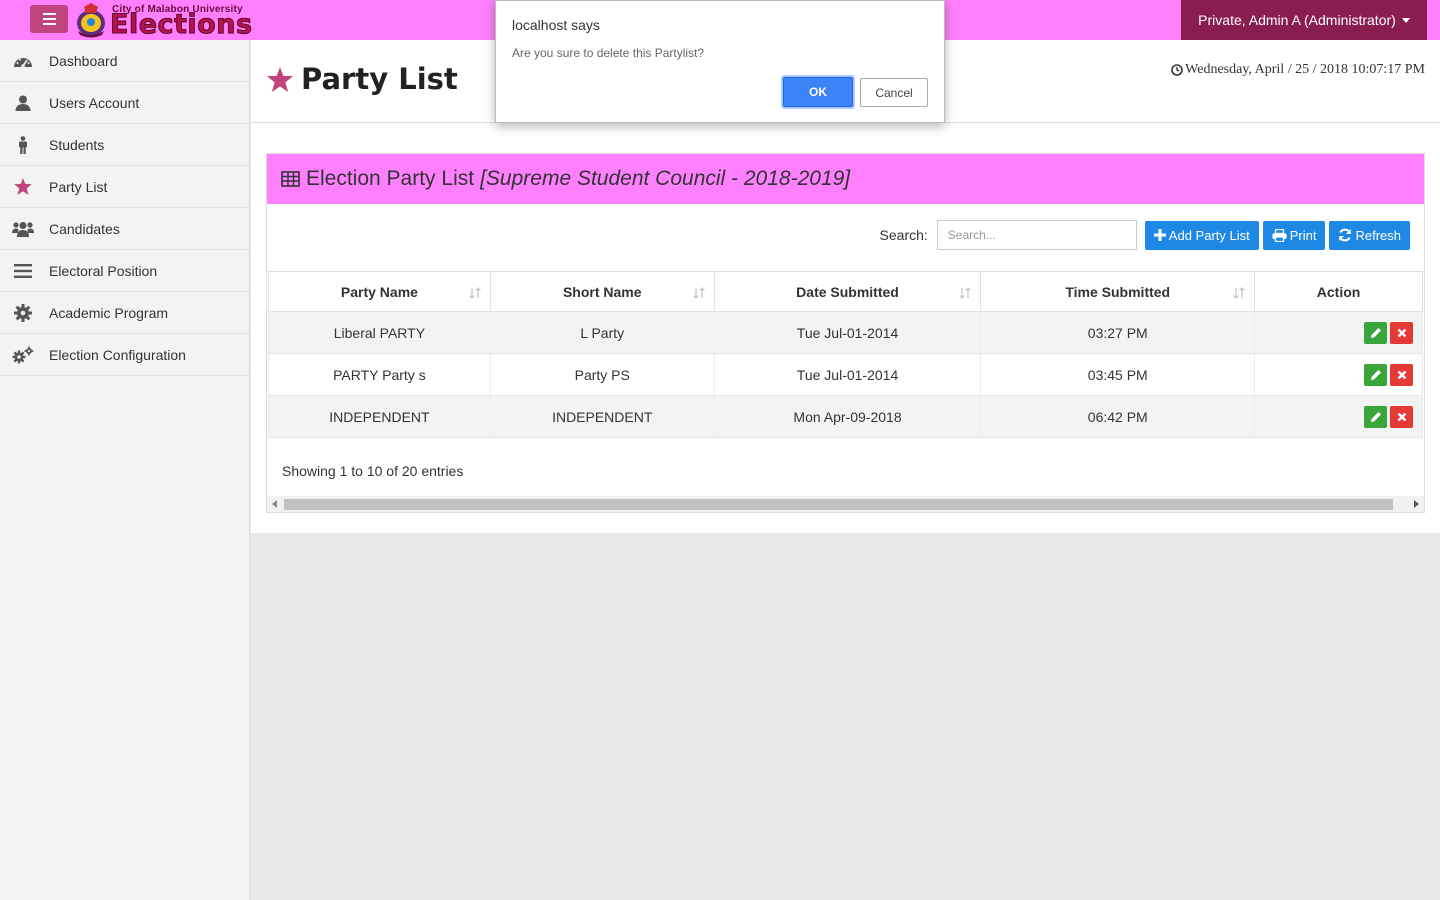 Image resolution: width=1440 pixels, height=900 pixels. I want to click on cell-party-name: PARTY Party s, so click(379, 374).